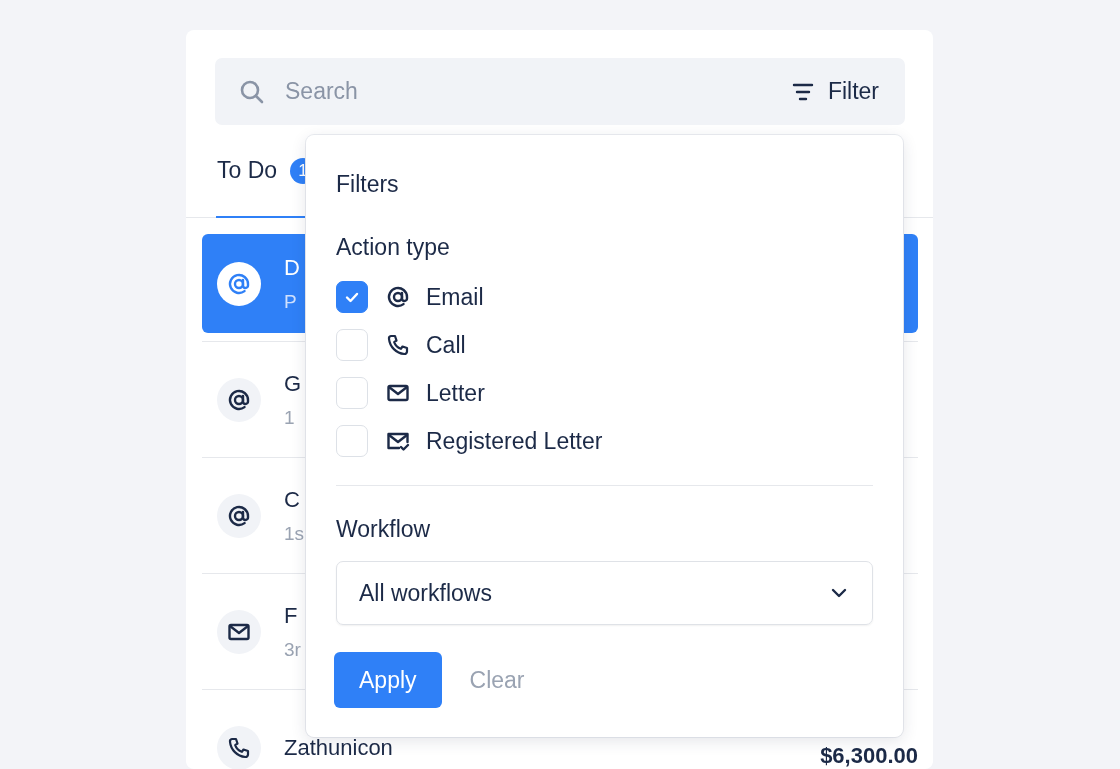 The width and height of the screenshot is (1120, 769). I want to click on option-label: Call, so click(446, 345).